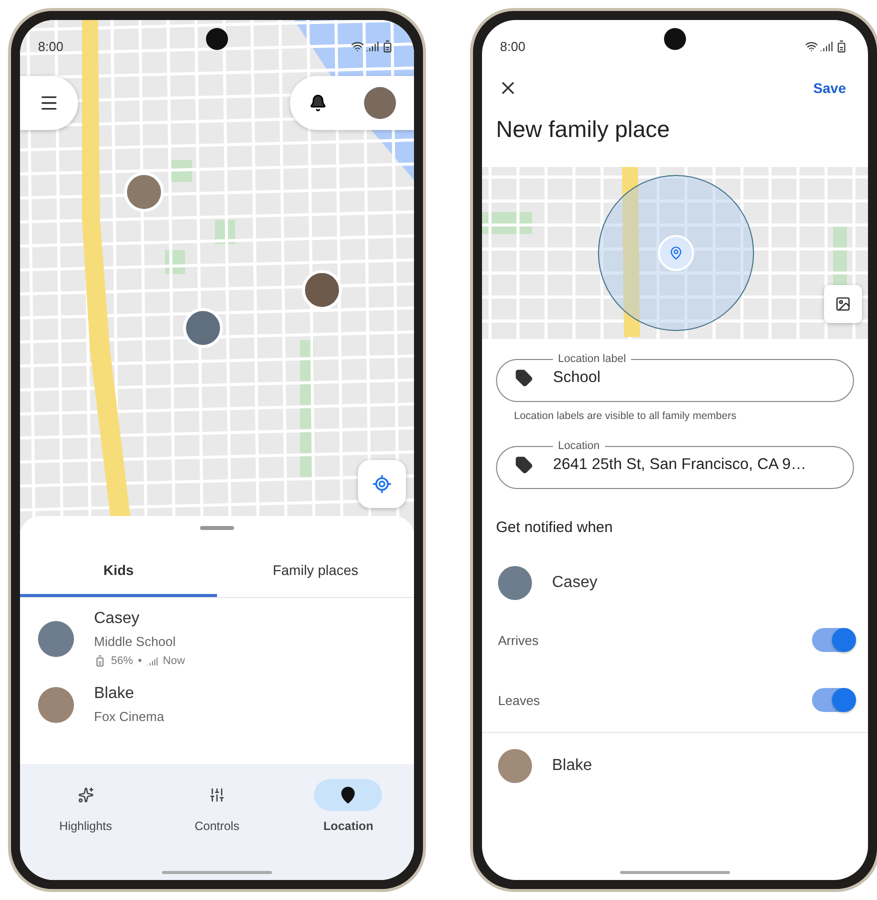 This screenshot has height=900, width=877. I want to click on locate-button, so click(382, 484).